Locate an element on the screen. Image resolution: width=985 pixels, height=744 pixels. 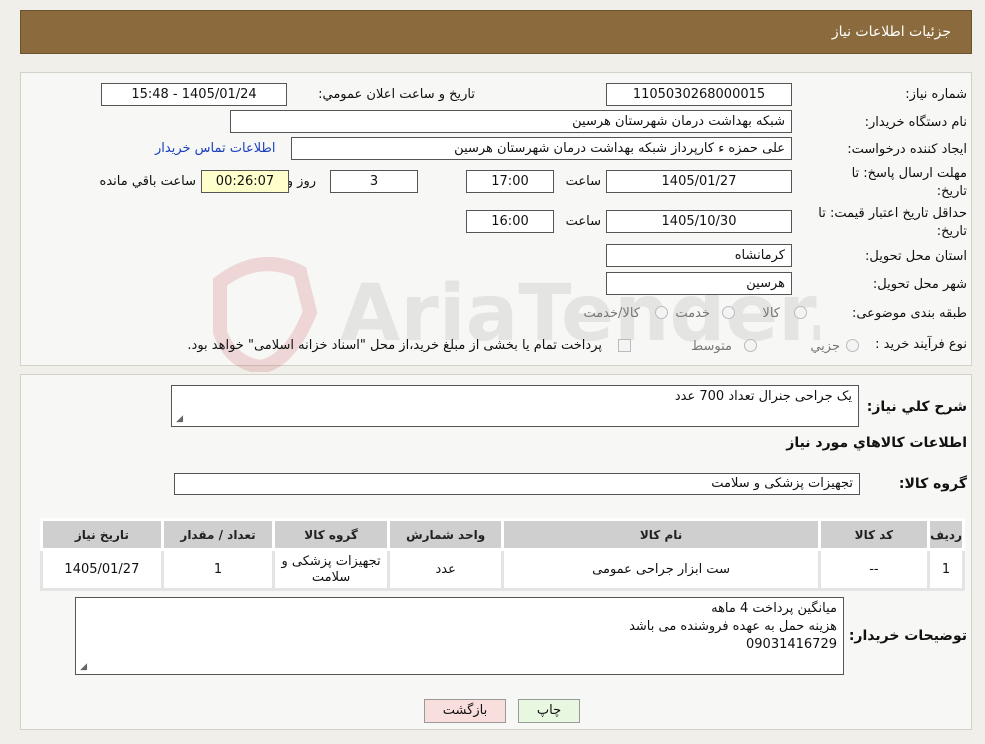
cell-row-number: 1 is located at coordinates (946, 569).